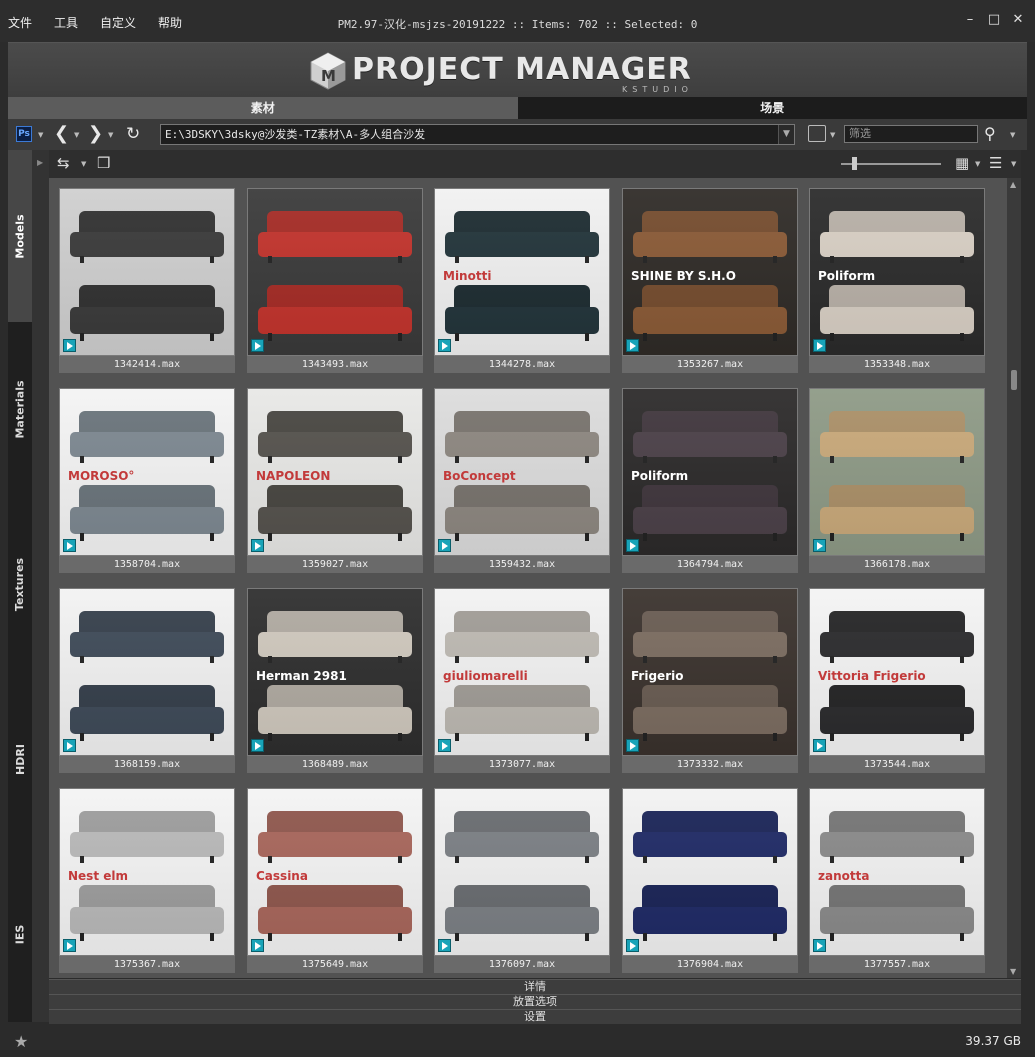  What do you see at coordinates (535, 1016) in the screenshot?
I see `panel-settings: 设置` at bounding box center [535, 1016].